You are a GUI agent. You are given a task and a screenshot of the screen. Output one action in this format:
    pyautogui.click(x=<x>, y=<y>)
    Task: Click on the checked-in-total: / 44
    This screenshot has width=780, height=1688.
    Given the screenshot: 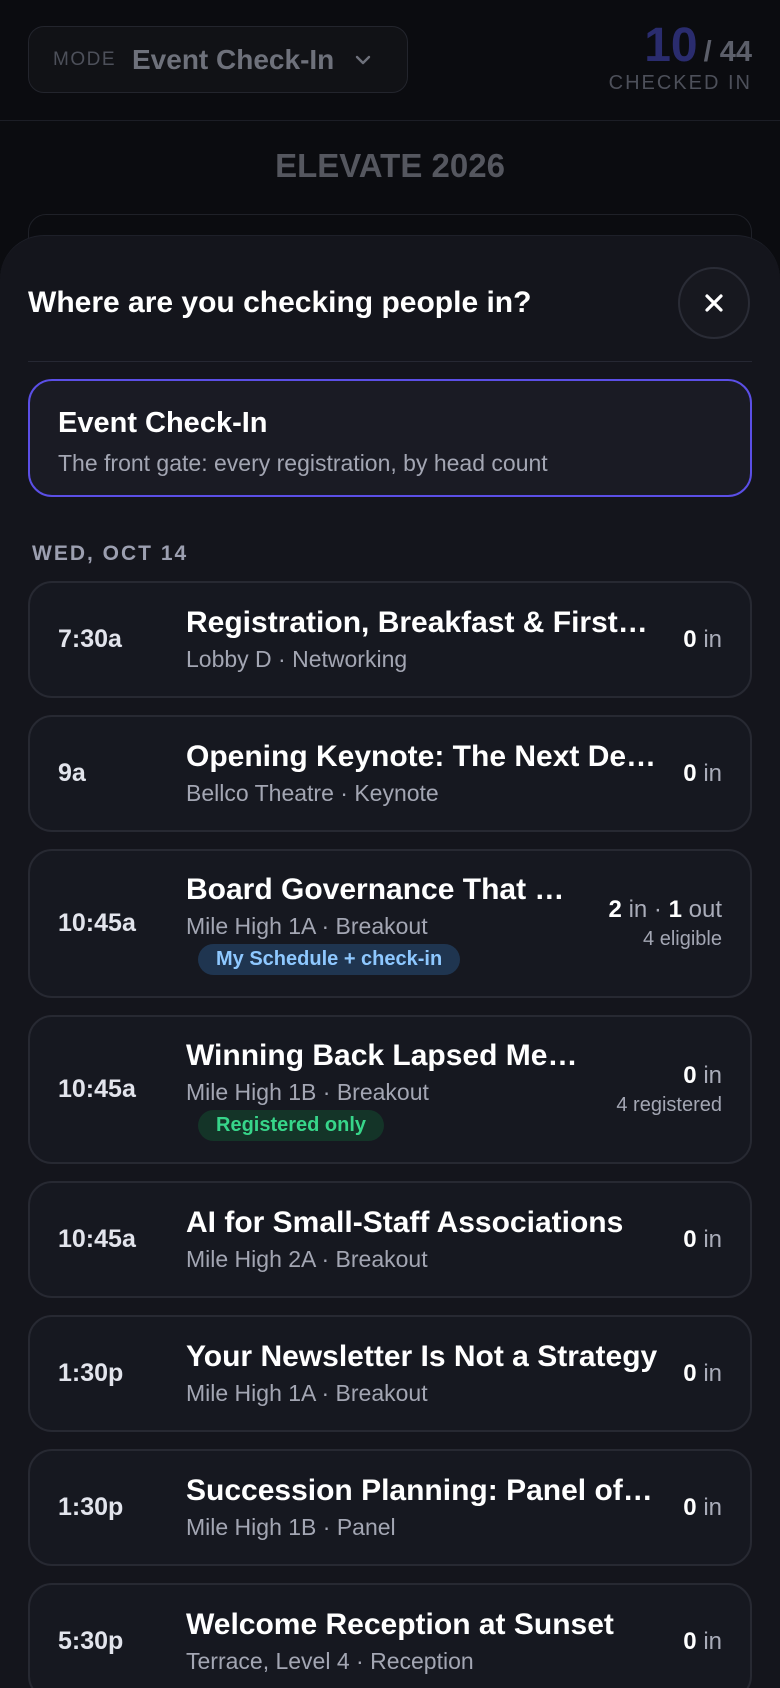 What is the action you would take?
    pyautogui.click(x=727, y=52)
    